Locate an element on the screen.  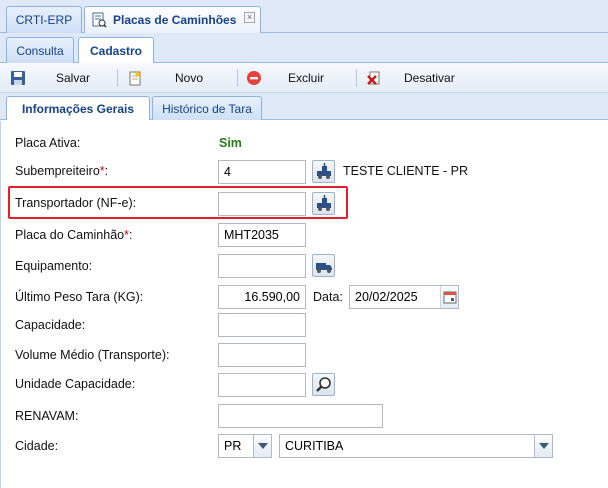
transportador-lookup-button is located at coordinates (323, 203).